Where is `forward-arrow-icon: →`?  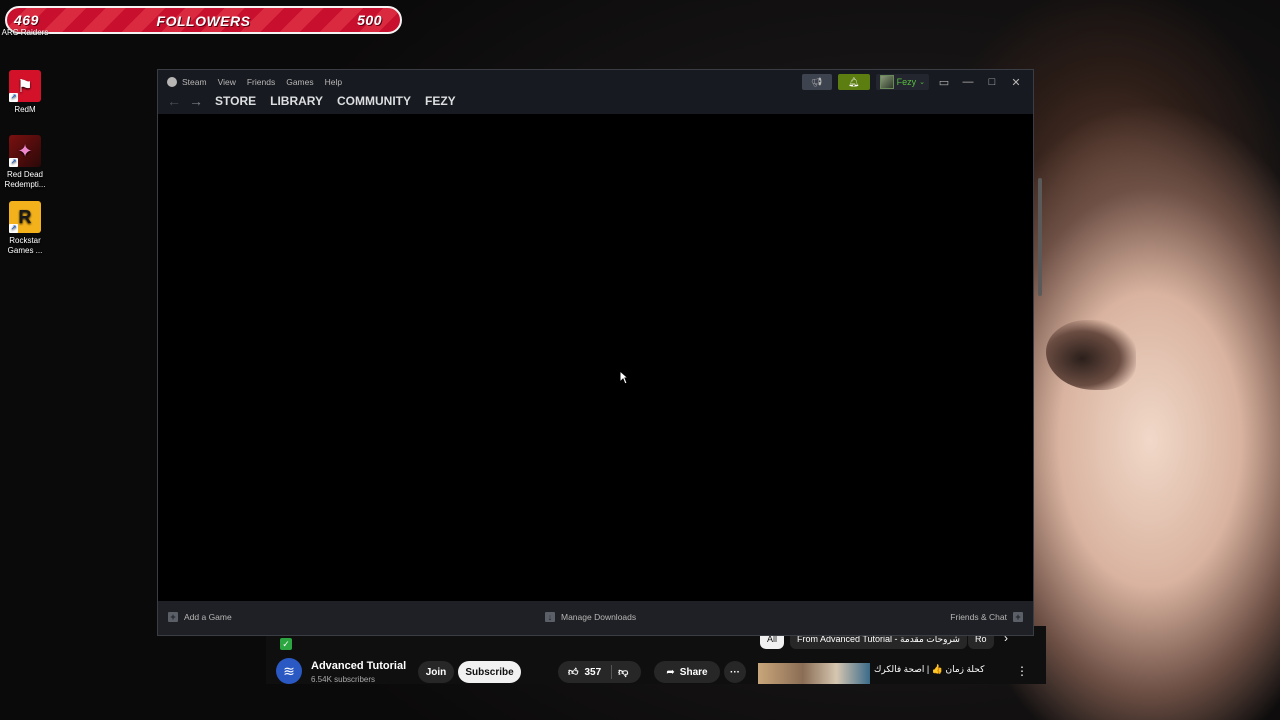 forward-arrow-icon: → is located at coordinates (196, 101).